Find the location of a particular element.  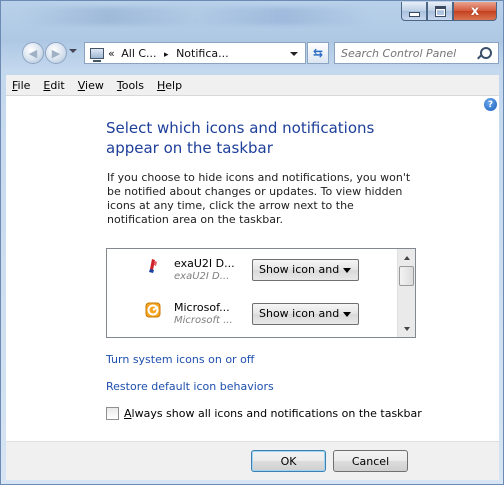

list-item: exaU2I D... exaU2I D... Show icon and is located at coordinates (252, 275).